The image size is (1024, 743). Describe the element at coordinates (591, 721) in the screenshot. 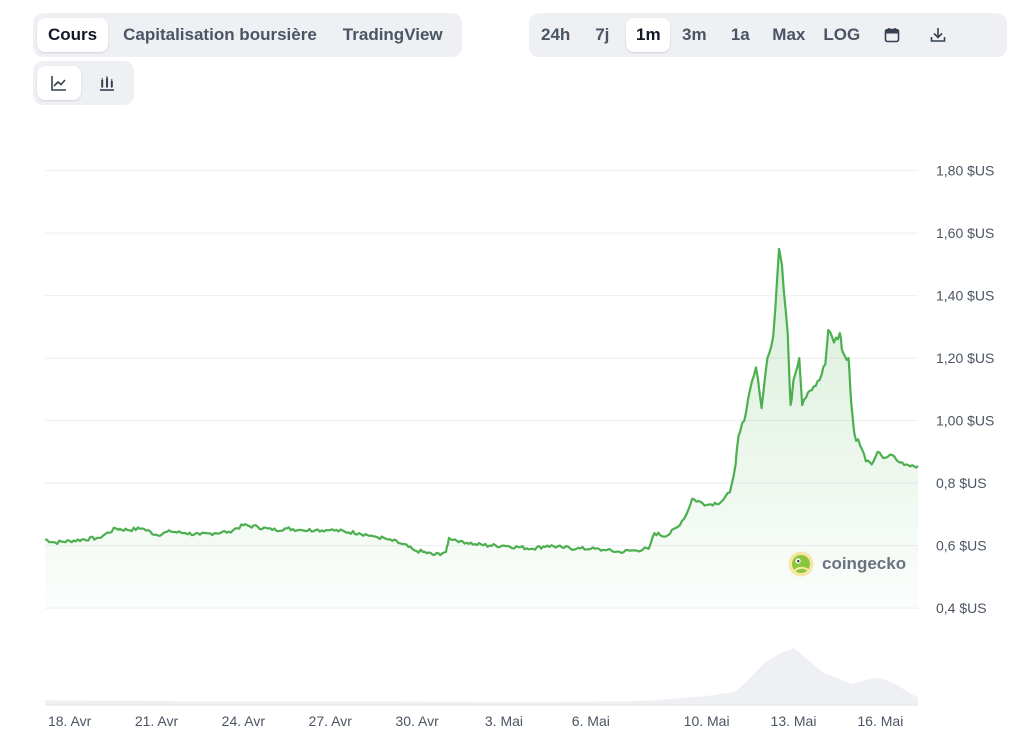

I see `x-tick-label: 6. Mai` at that location.